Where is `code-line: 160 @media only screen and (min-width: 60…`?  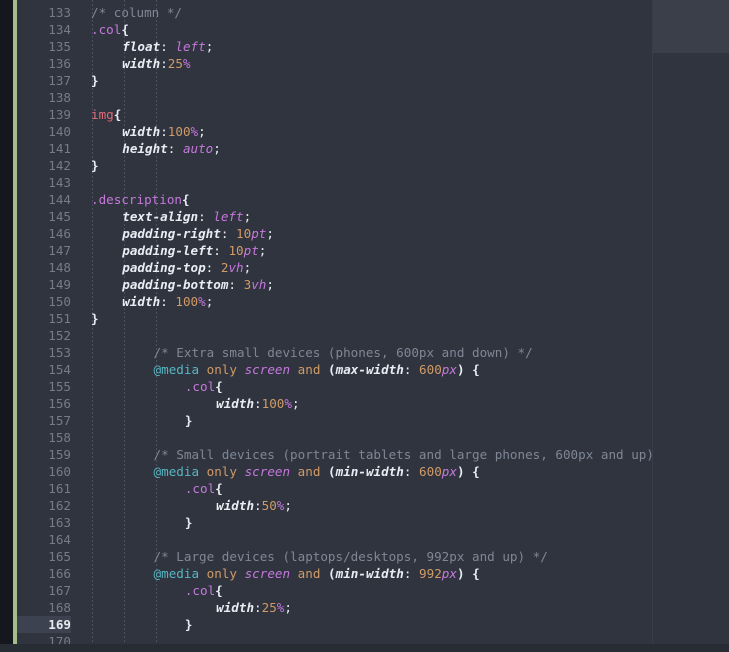
code-line: 160 @media only screen and (min-width: 60… is located at coordinates (373, 471).